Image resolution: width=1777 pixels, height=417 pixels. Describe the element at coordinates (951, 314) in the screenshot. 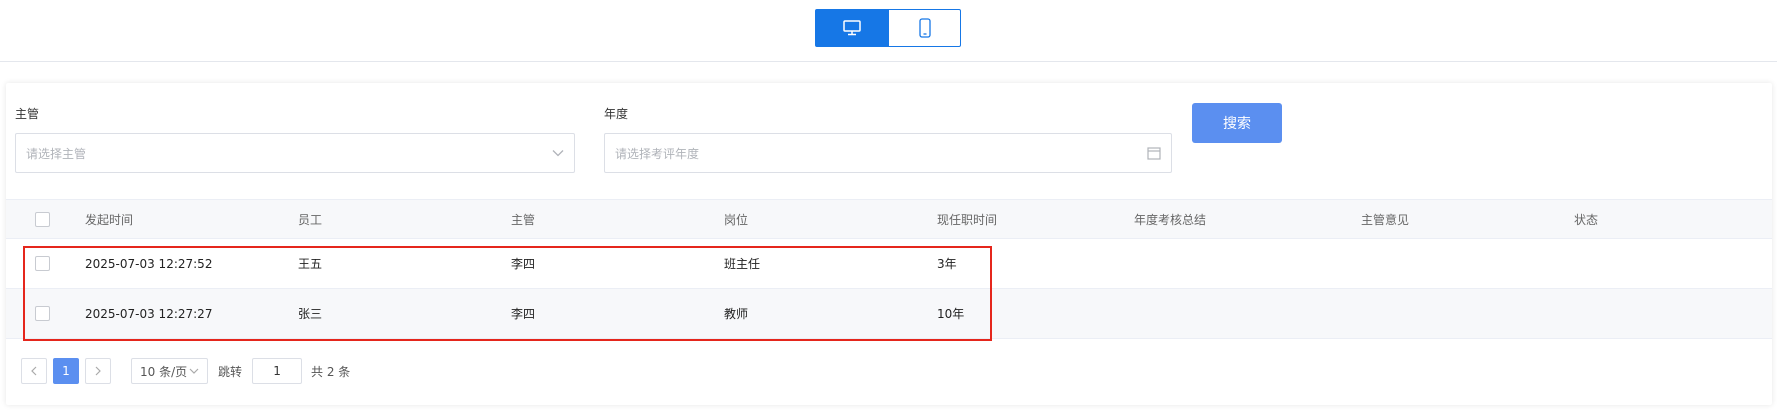

I see `cell-tenure: 10年` at that location.